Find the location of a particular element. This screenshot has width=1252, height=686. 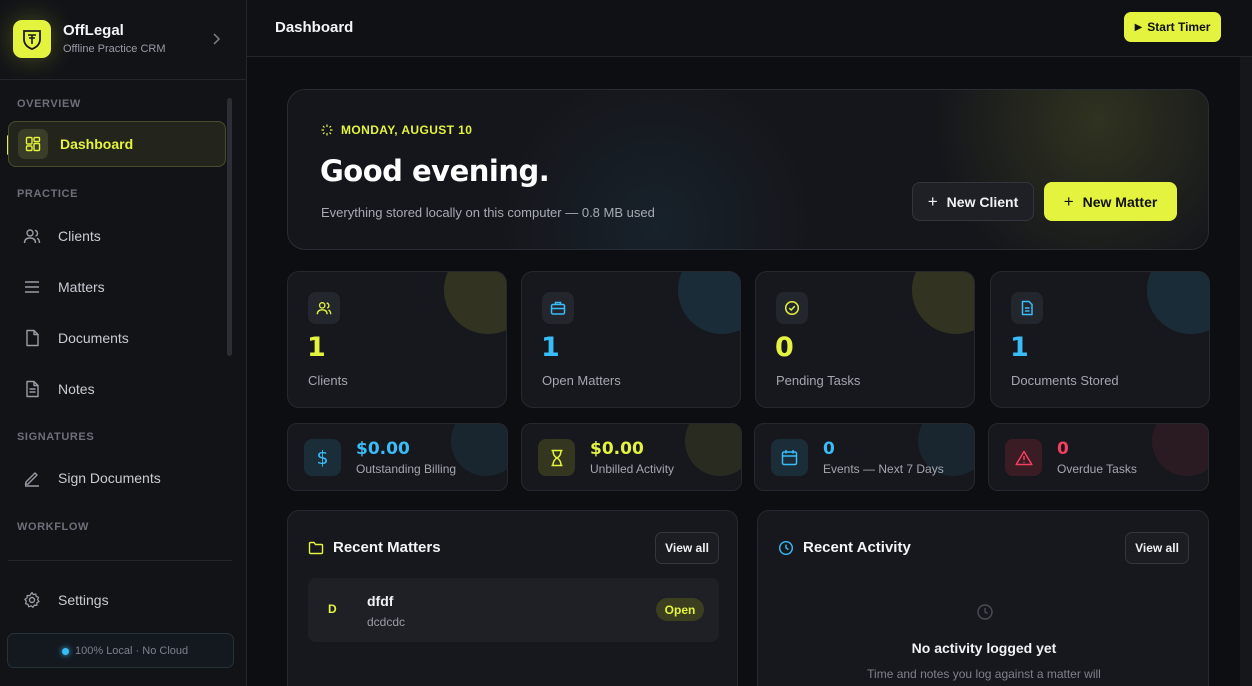

start-timer-button: ▶ Start Timer is located at coordinates (1172, 27).